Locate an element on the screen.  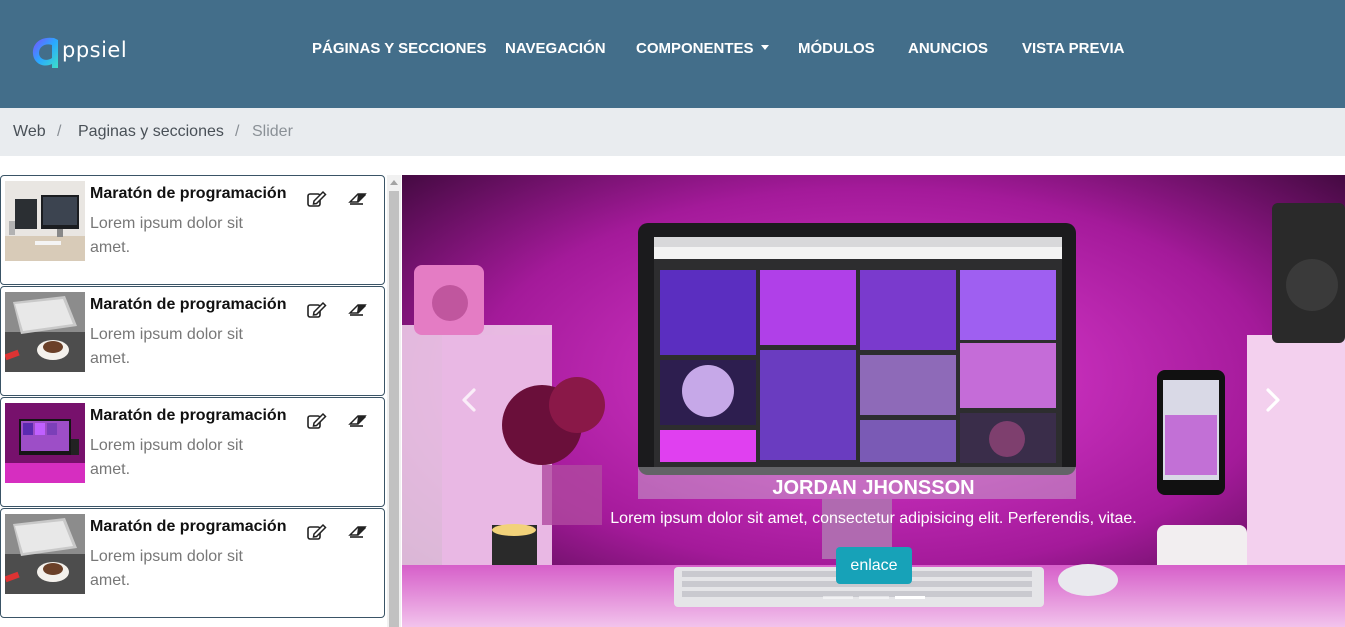
carousel-indicator-active is located at coordinates (910, 597).